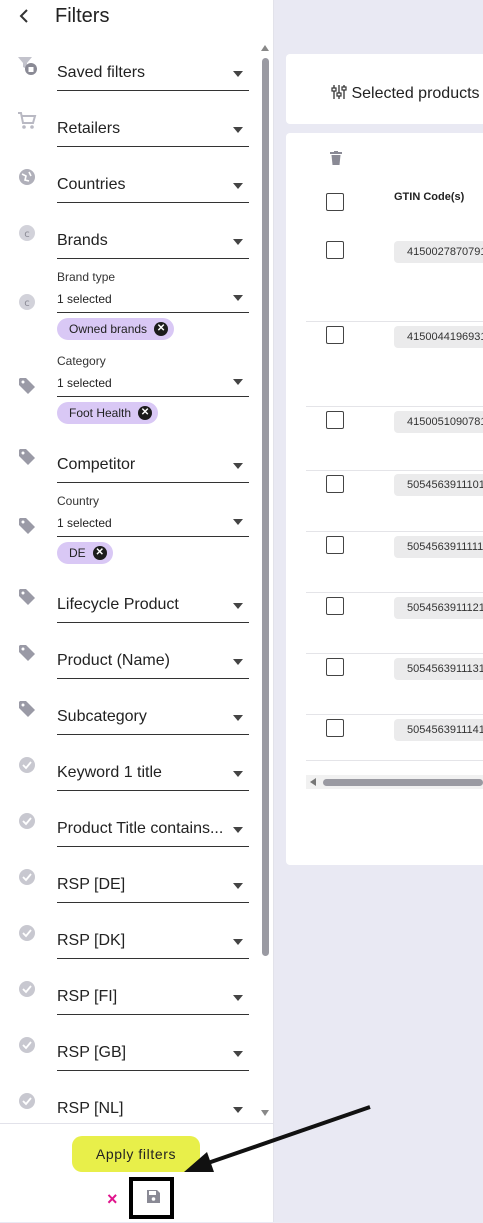 The height and width of the screenshot is (1223, 483). What do you see at coordinates (339, 92) in the screenshot?
I see `sliders-icon` at bounding box center [339, 92].